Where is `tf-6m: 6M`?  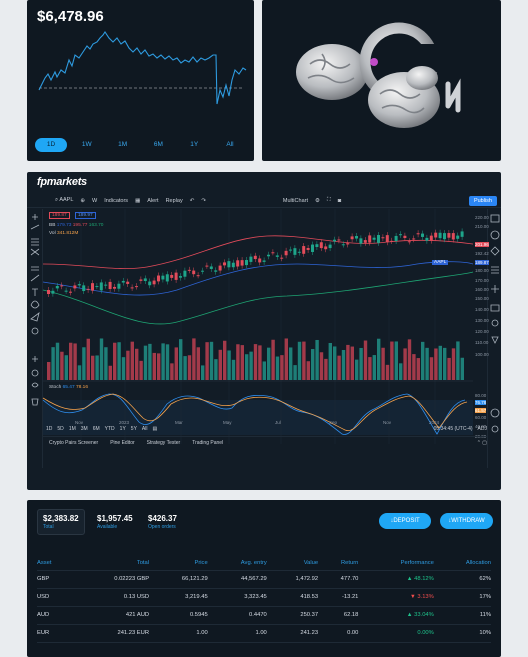
tf-6m: 6M is located at coordinates (96, 429).